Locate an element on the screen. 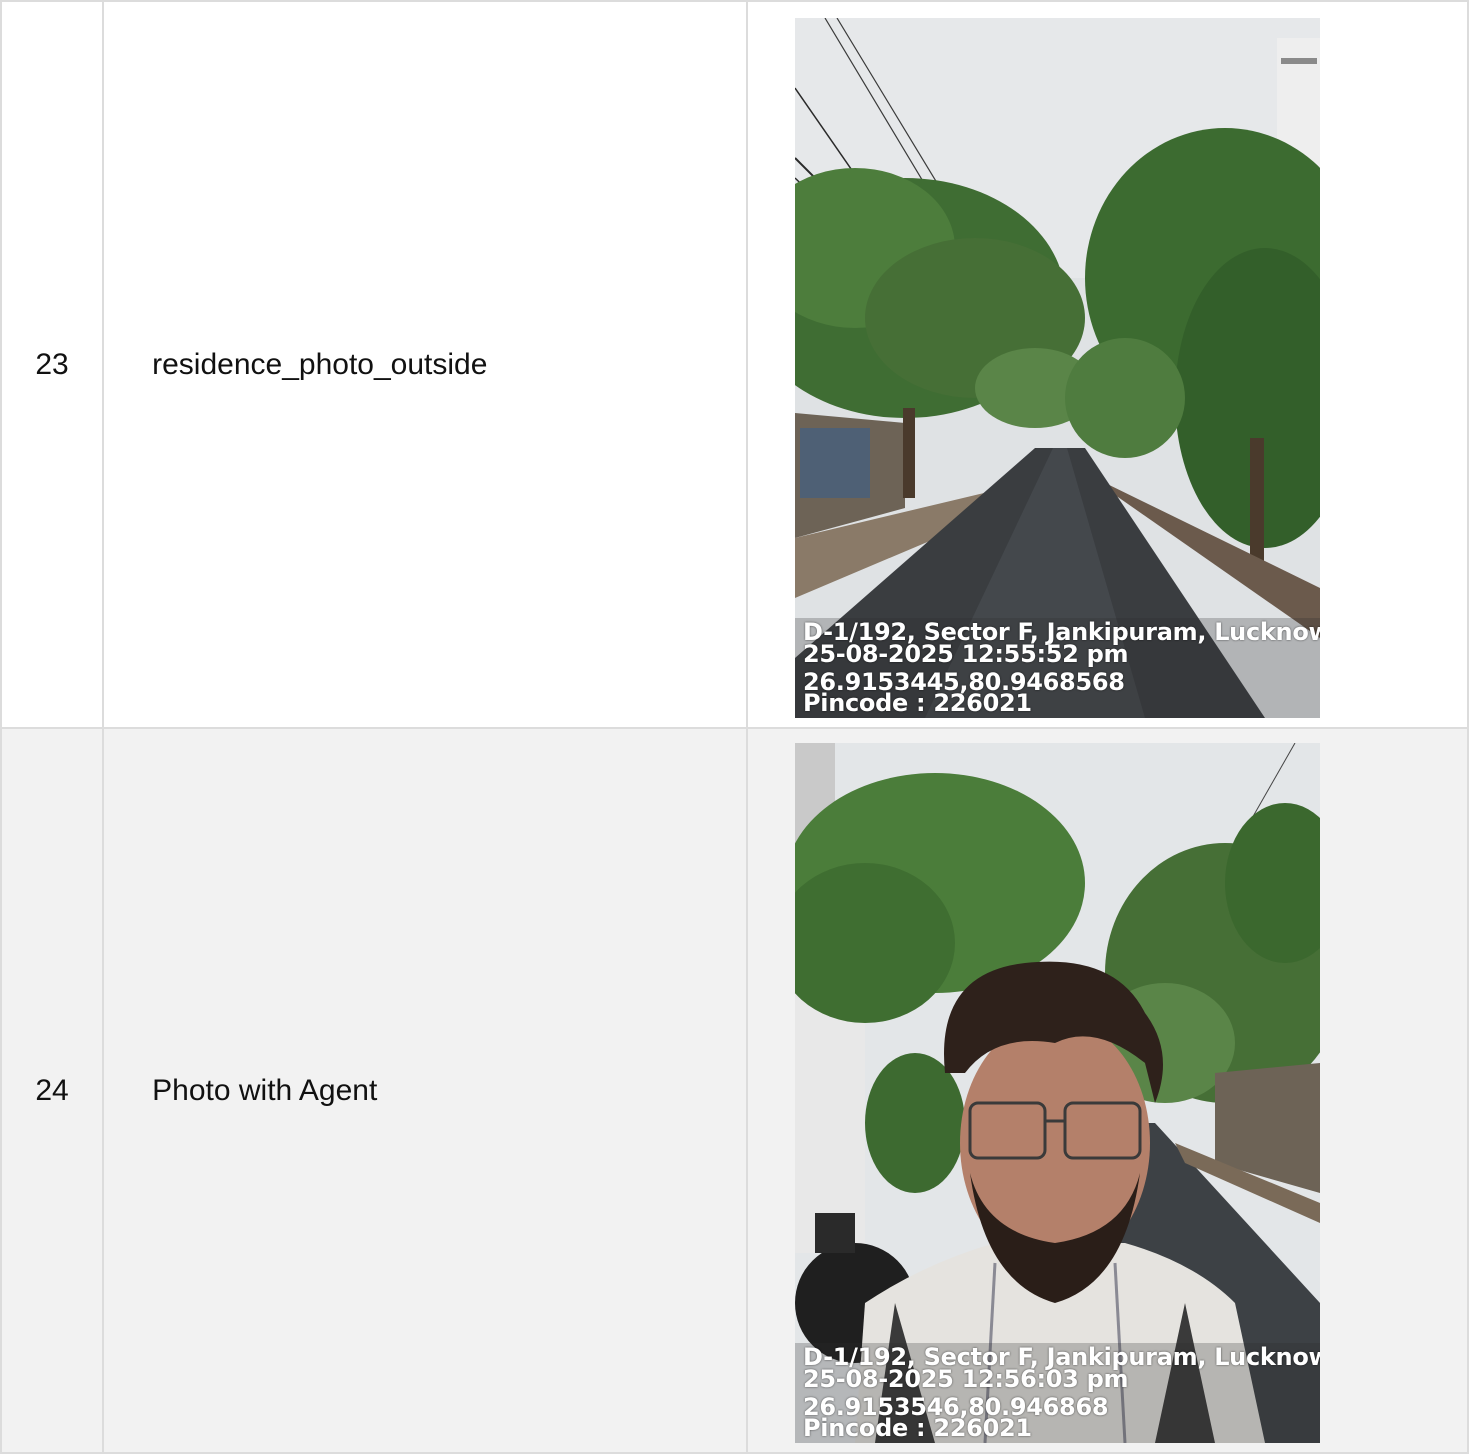 Image resolution: width=1469 pixels, height=1454 pixels. datetime-stamp: 25-08-2025 12:56:03 pm is located at coordinates (966, 1379).